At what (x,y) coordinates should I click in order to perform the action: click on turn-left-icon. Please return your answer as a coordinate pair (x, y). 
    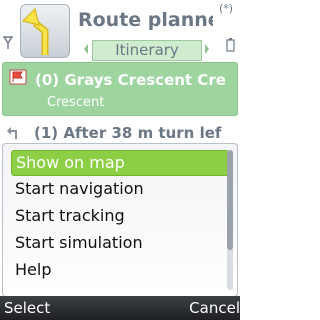
    Looking at the image, I should click on (12, 133).